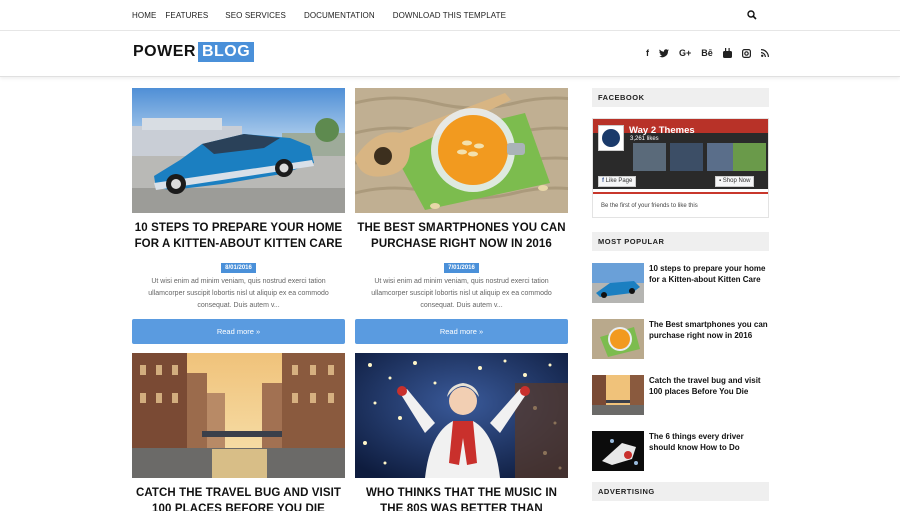  I want to click on post-image-food-jar, so click(461, 150).